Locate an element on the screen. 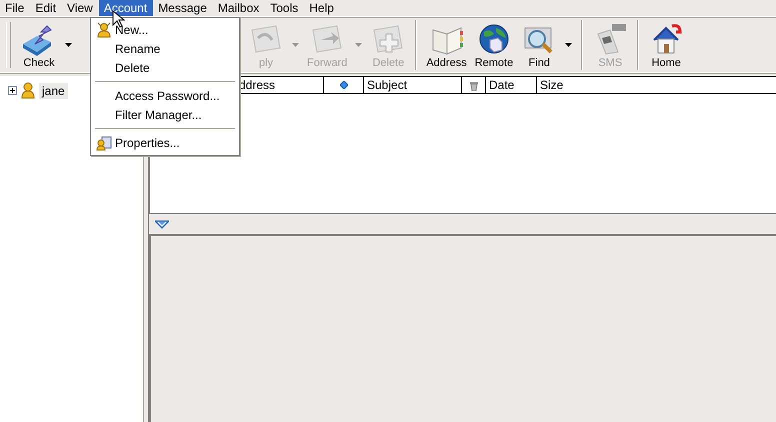 The width and height of the screenshot is (776, 422). menu-item: View is located at coordinates (80, 8).